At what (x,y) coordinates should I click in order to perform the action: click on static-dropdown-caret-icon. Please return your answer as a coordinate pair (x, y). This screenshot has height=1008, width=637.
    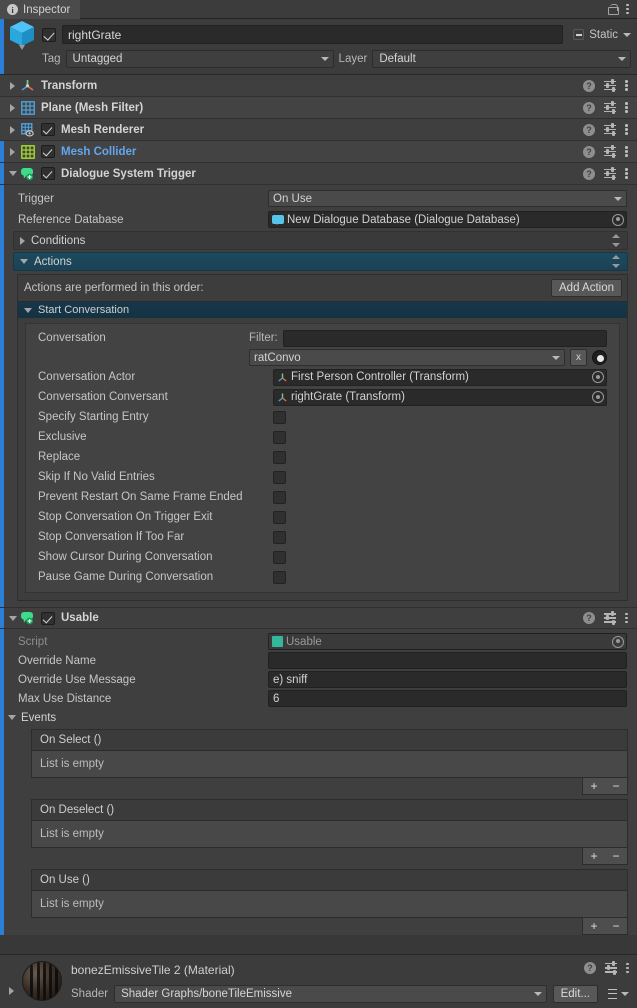
    Looking at the image, I should click on (627, 34).